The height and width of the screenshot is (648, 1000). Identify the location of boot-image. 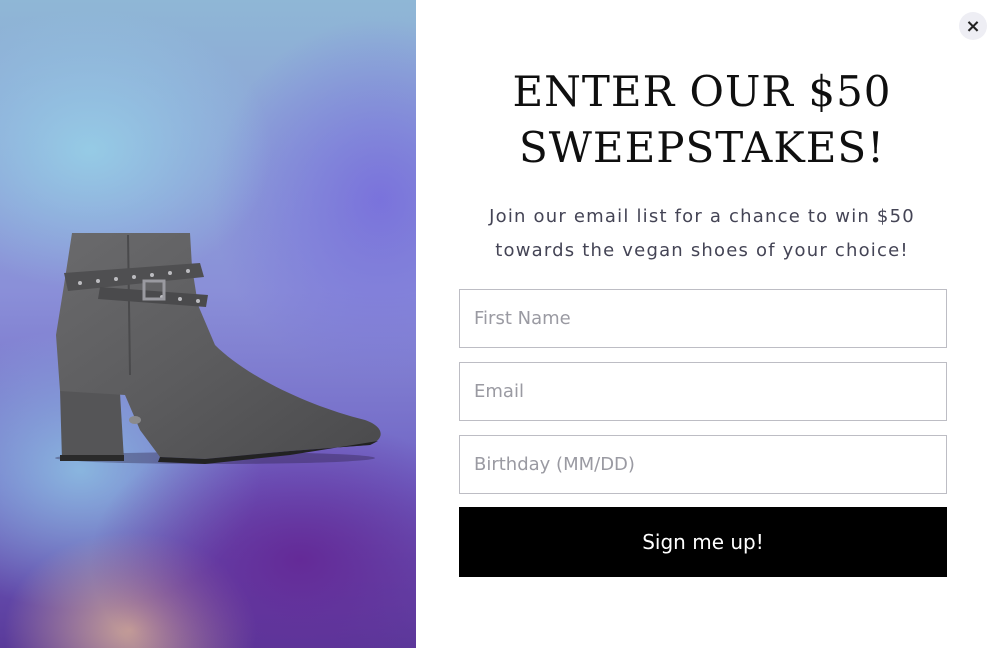
(218, 348).